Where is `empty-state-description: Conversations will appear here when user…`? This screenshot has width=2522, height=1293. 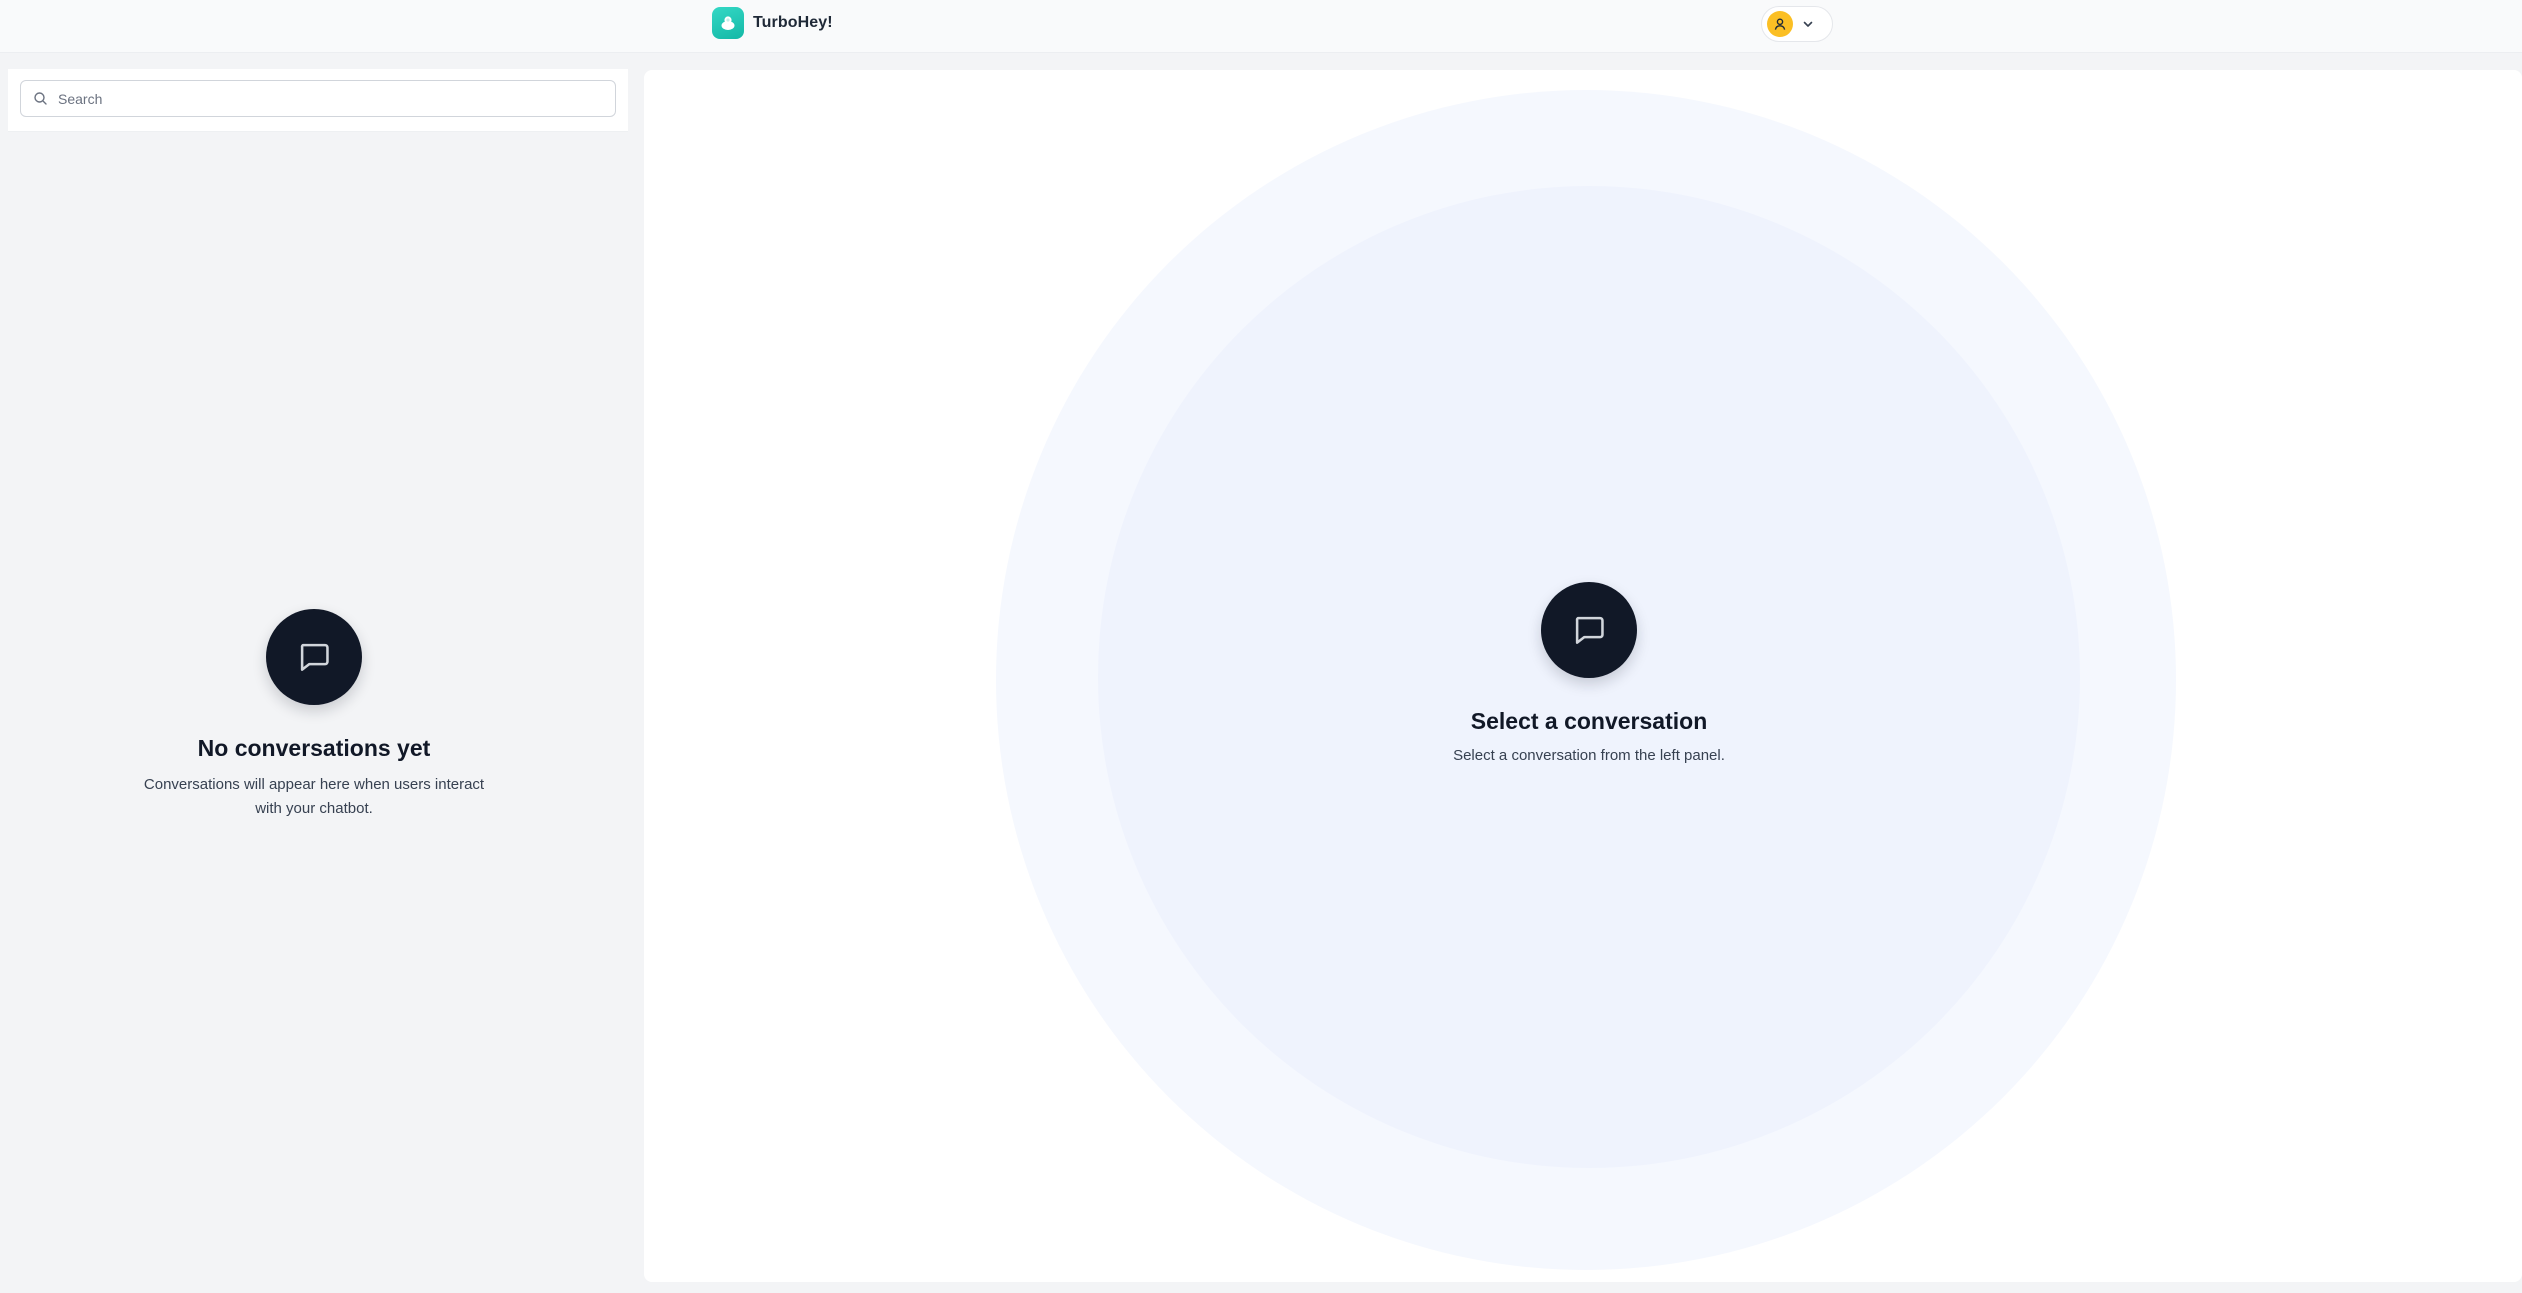
empty-state-description: Conversations will appear here when user… is located at coordinates (314, 796).